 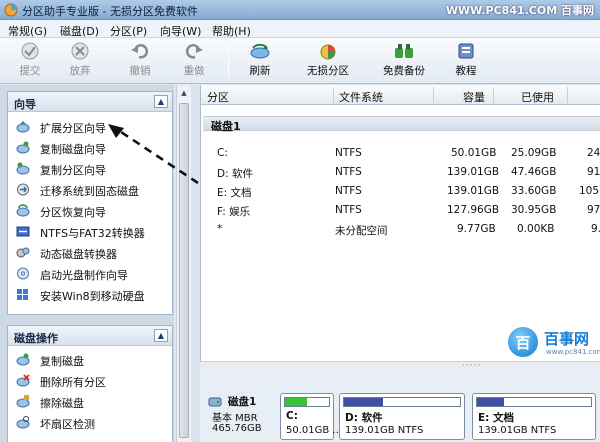 I want to click on check-icon, so click(x=30, y=51).